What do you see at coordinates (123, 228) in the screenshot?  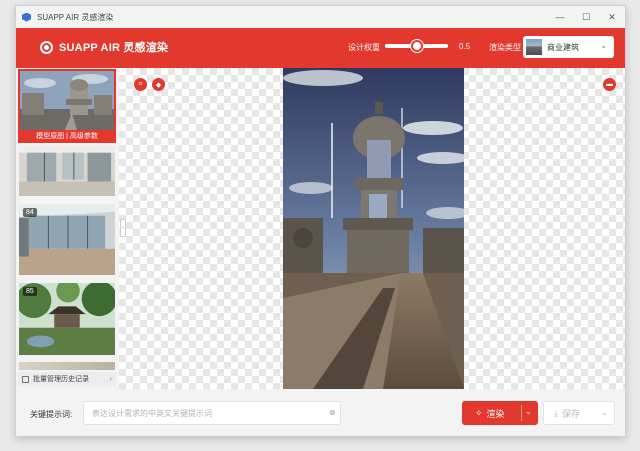 I see `sidebar-collapse-handle: ‹` at bounding box center [123, 228].